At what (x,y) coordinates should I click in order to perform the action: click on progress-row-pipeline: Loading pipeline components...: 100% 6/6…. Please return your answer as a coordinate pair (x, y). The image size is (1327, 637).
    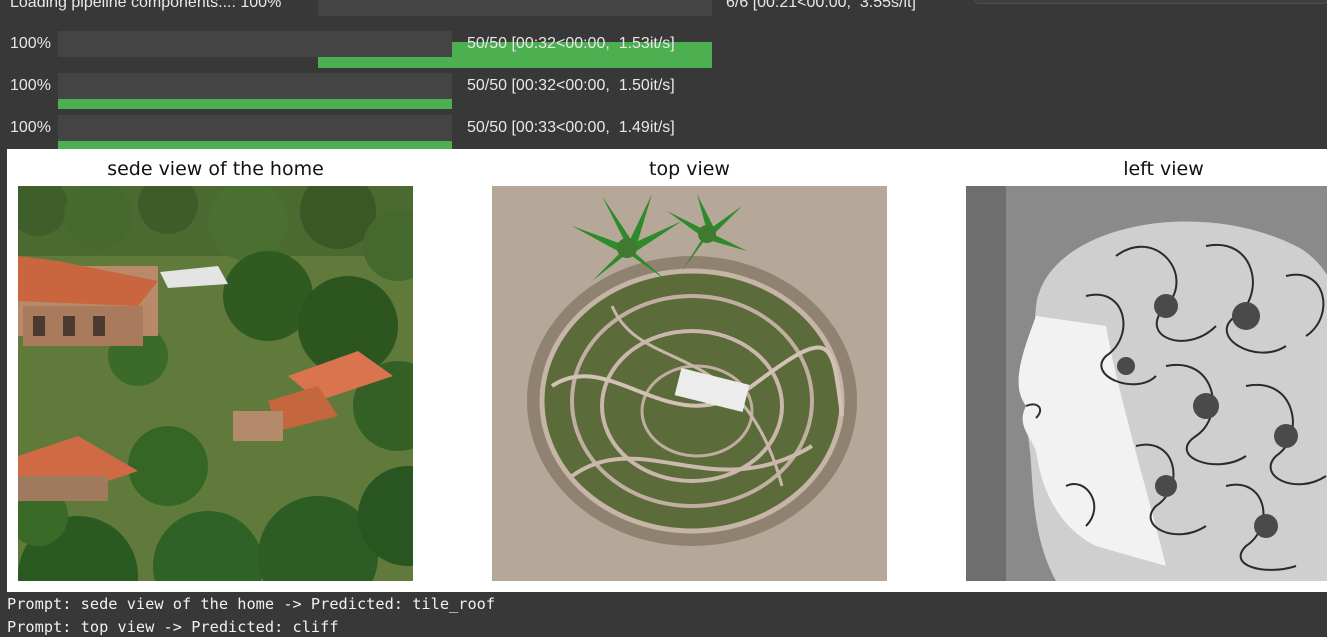
    Looking at the image, I should click on (500, 34).